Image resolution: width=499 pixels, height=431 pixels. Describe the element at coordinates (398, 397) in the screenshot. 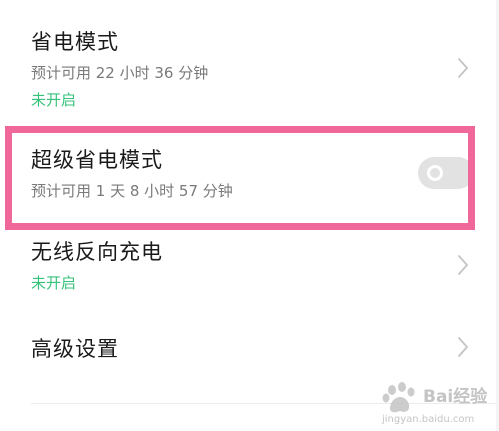

I see `paw-icon` at that location.